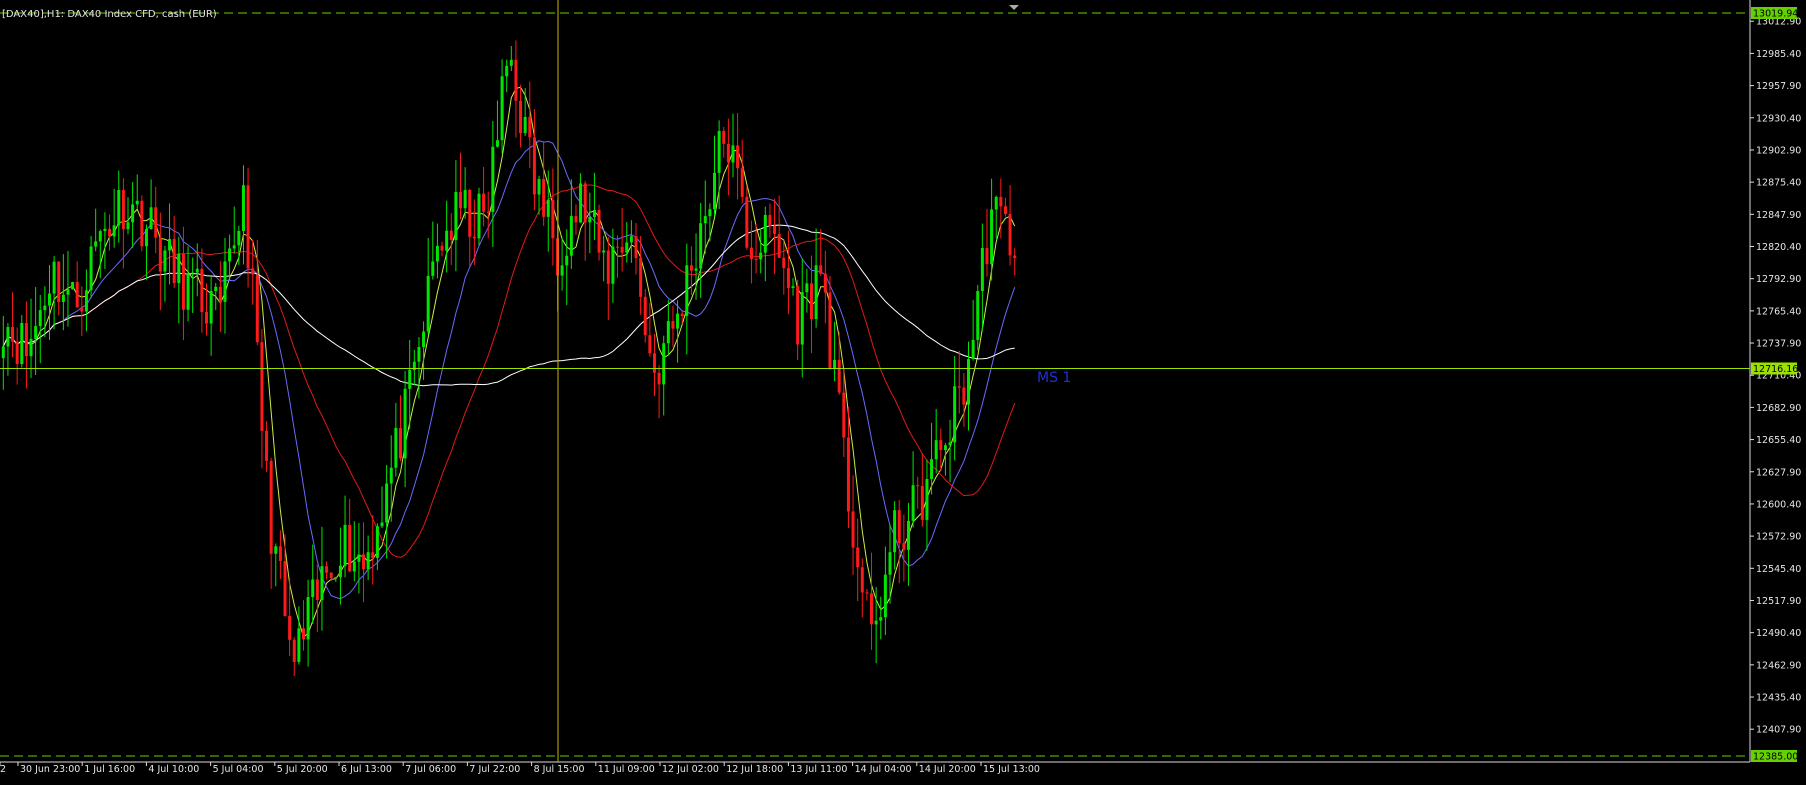 The width and height of the screenshot is (1806, 785). What do you see at coordinates (109, 14) in the screenshot?
I see `symbol-title: [DAX40],H1: DAX40 Index CFD, cash (EUR)` at bounding box center [109, 14].